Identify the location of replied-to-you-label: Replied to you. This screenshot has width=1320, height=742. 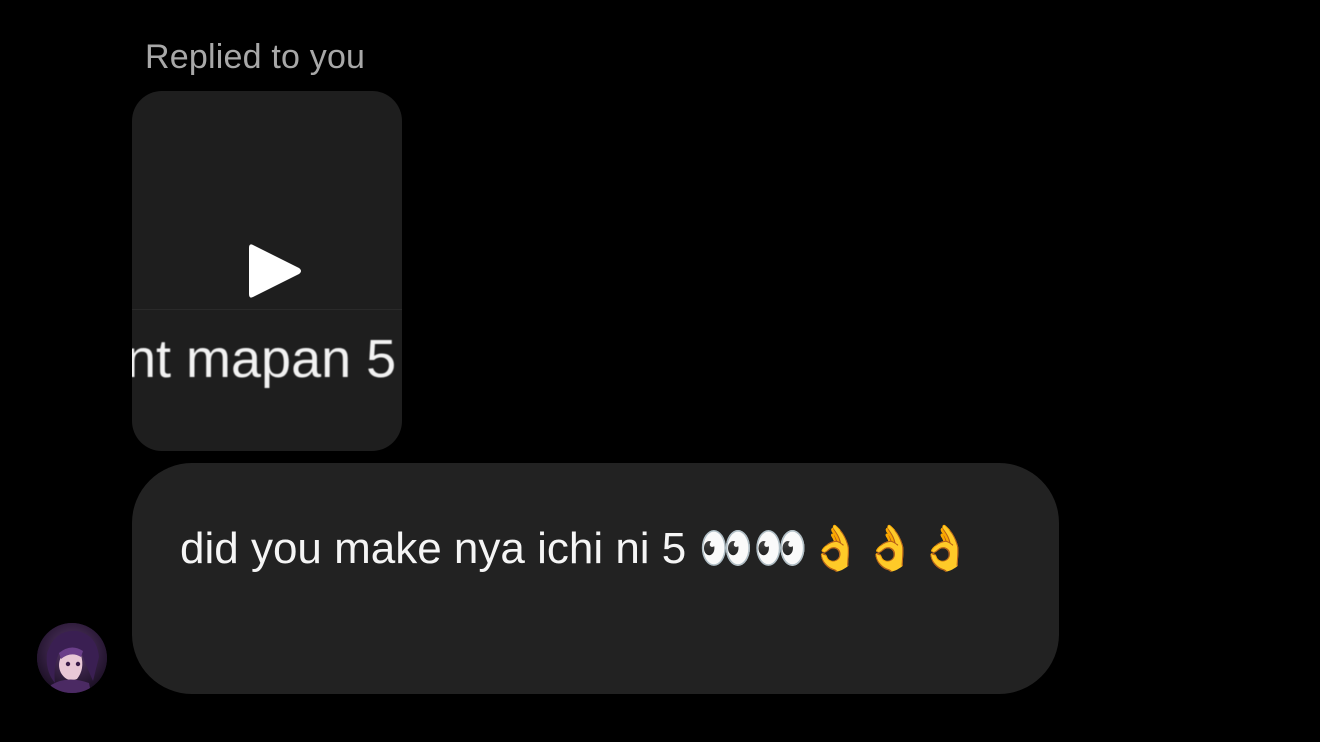
(255, 57).